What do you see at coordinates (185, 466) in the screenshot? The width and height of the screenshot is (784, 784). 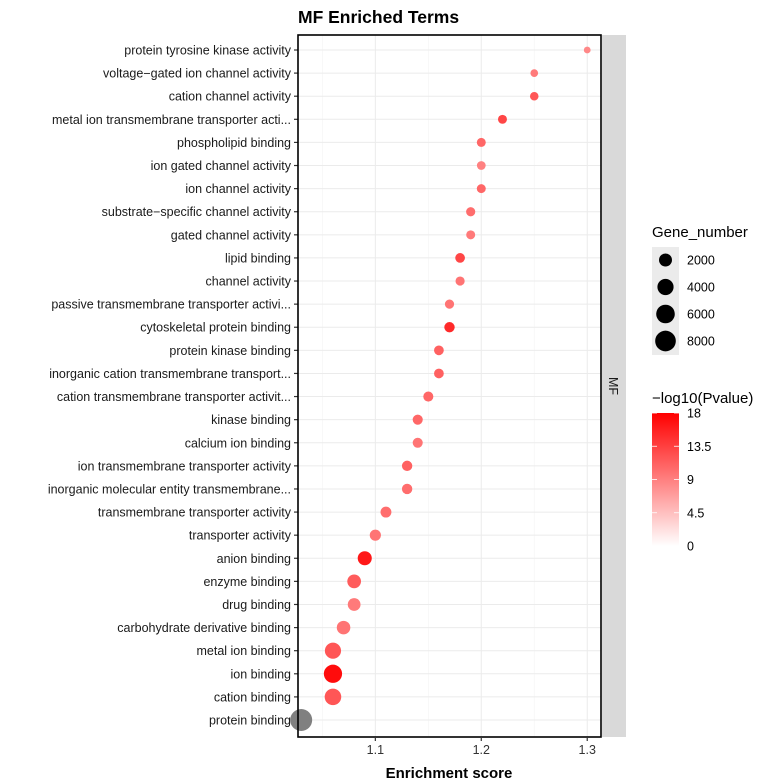 I see `y-tick-label: ion transmembrane transporter activity` at bounding box center [185, 466].